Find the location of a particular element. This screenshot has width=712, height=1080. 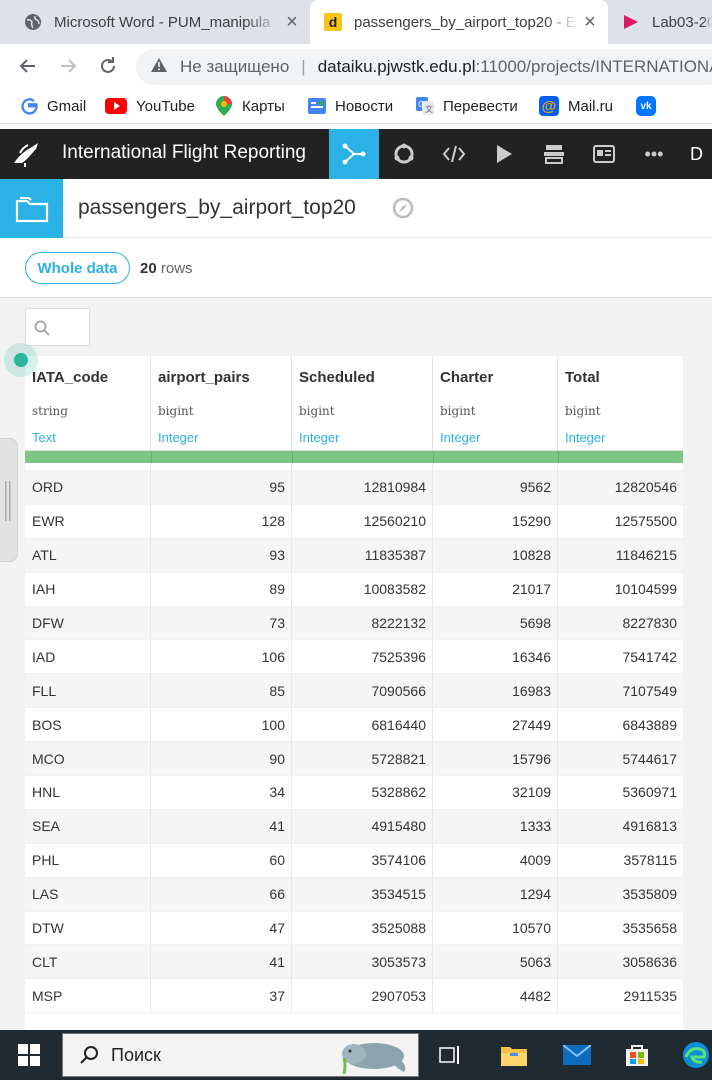

cell-total: 11846215 is located at coordinates (620, 555).